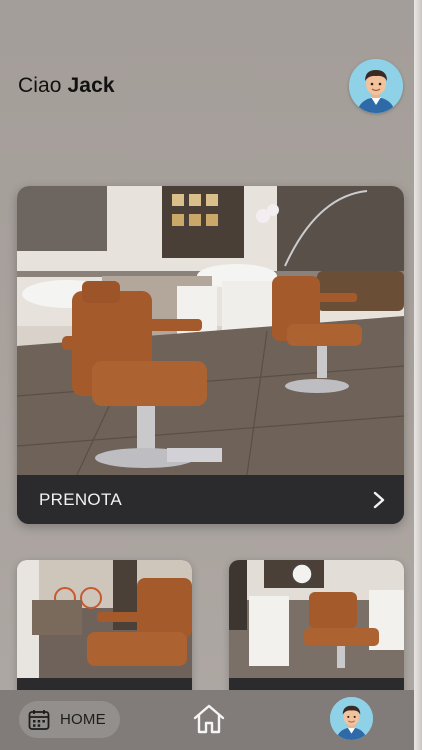 This screenshot has height=750, width=422. Describe the element at coordinates (104, 619) in the screenshot. I see `barber-chair-photo` at that location.